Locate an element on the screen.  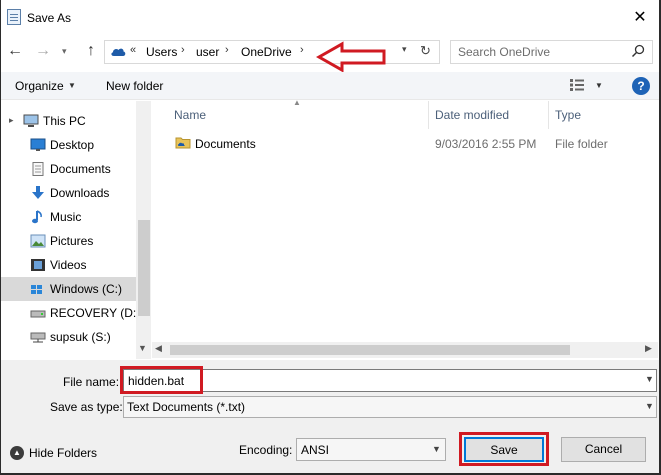
hide-folders-chevron-up-icon: ▲ is located at coordinates (17, 453).